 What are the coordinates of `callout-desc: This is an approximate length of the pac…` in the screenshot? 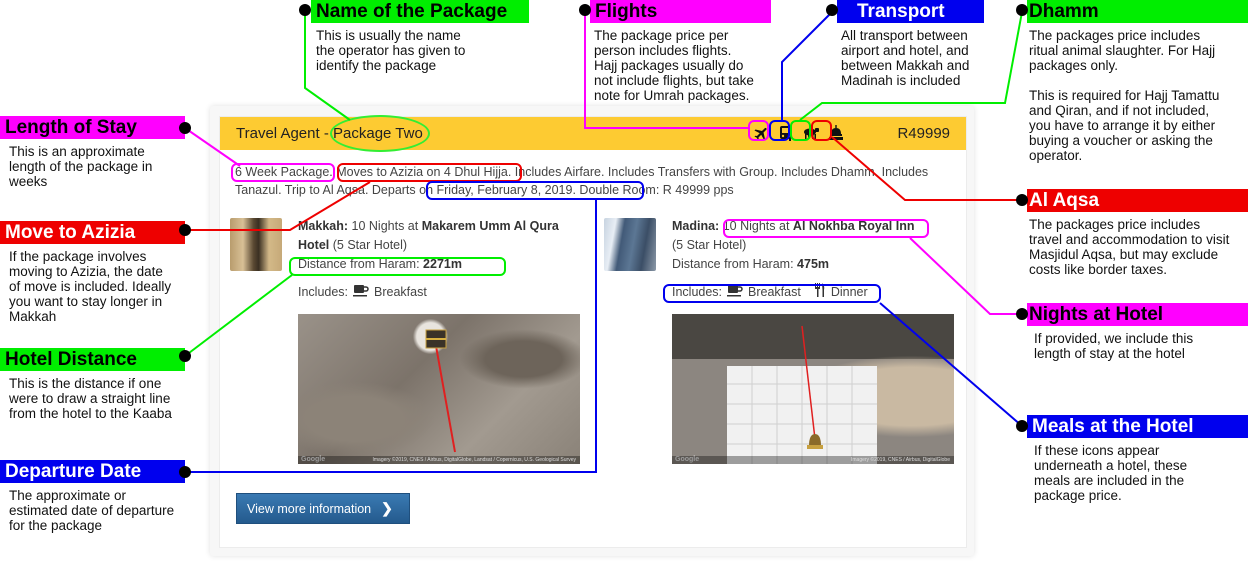 It's located at (81, 166).